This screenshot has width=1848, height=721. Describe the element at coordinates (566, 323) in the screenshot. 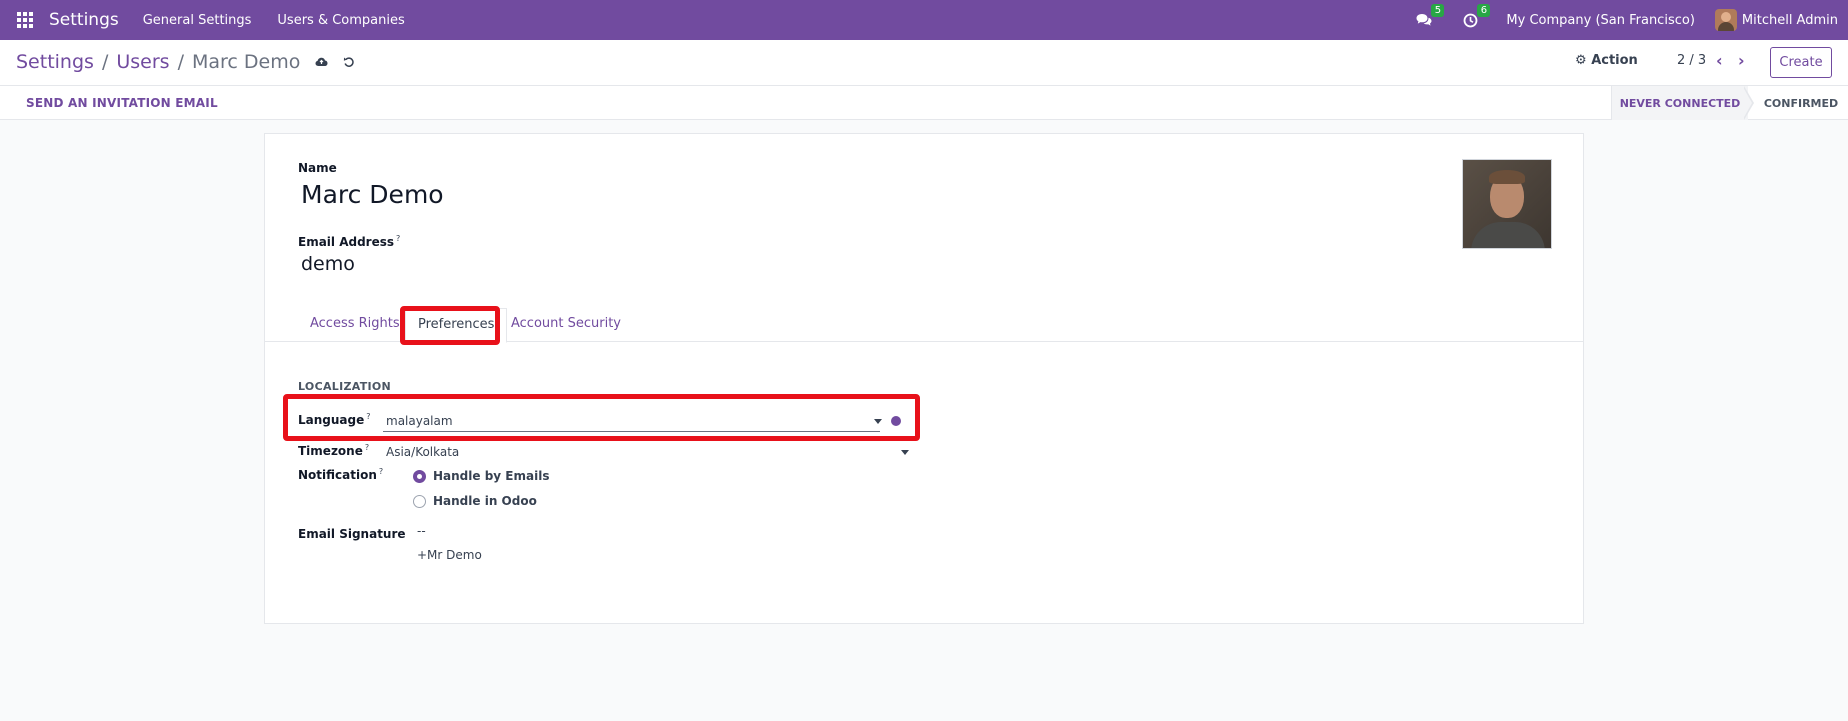

I see `tab-account-security: Account Security` at that location.